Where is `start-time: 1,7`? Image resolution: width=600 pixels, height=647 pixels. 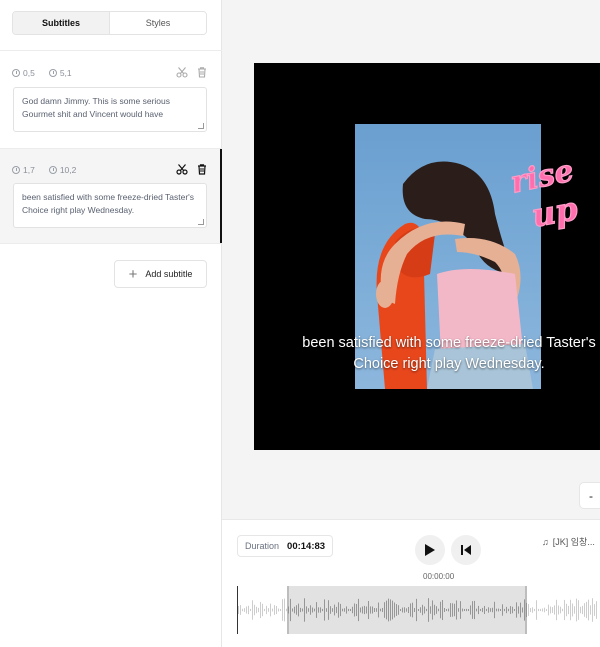 start-time: 1,7 is located at coordinates (23, 170).